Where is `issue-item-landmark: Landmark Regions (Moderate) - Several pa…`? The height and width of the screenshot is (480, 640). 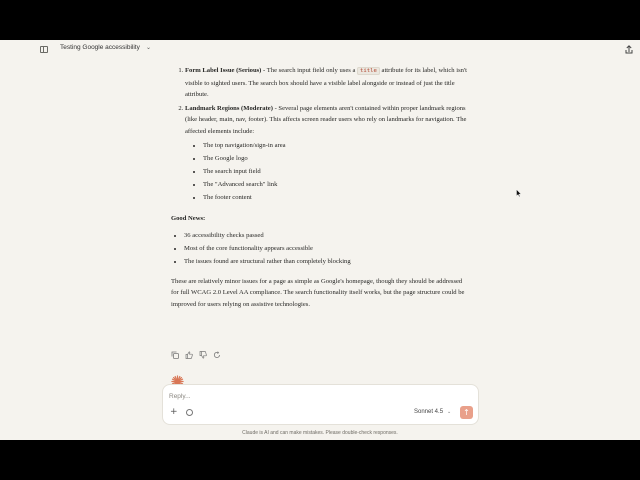
issue-item-landmark: Landmark Regions (Moderate) - Several pa… is located at coordinates (328, 154).